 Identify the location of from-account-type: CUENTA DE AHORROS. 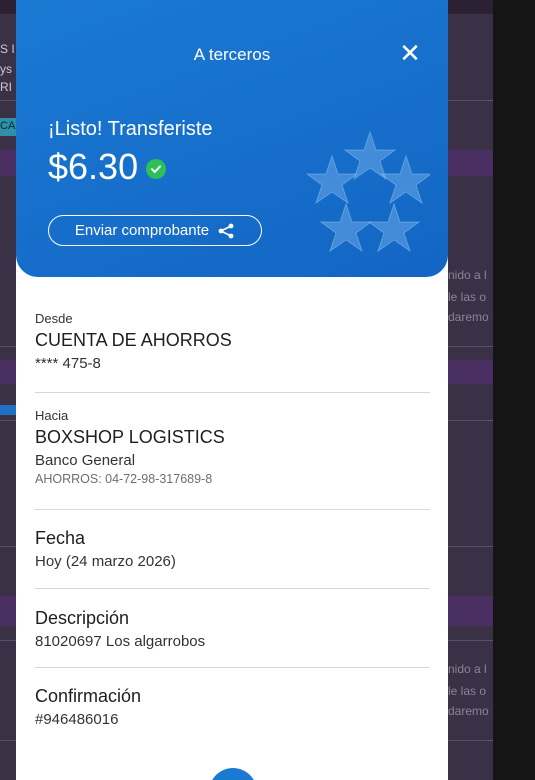
(133, 340).